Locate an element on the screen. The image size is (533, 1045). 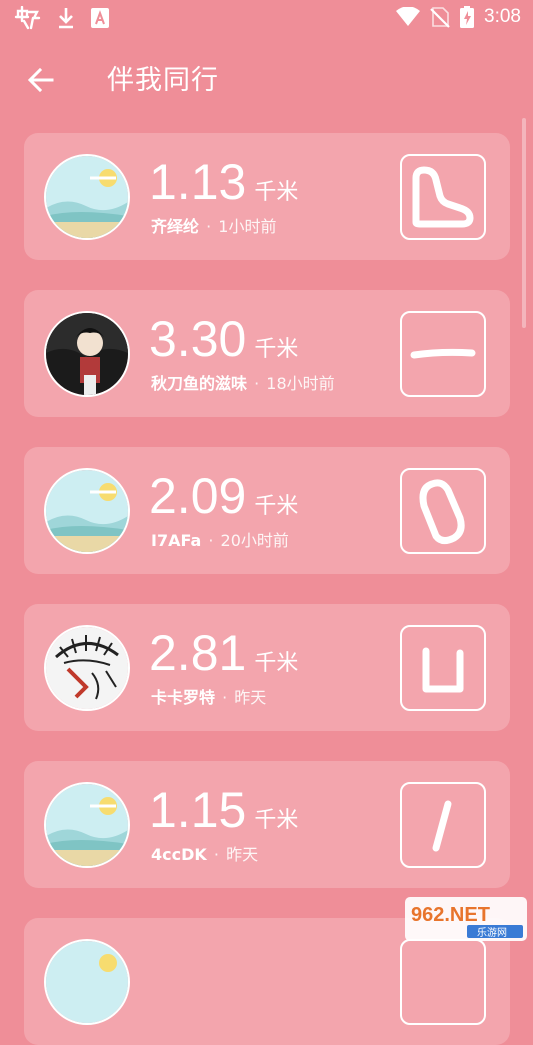
time-ago: 1小时前 is located at coordinates (247, 226).